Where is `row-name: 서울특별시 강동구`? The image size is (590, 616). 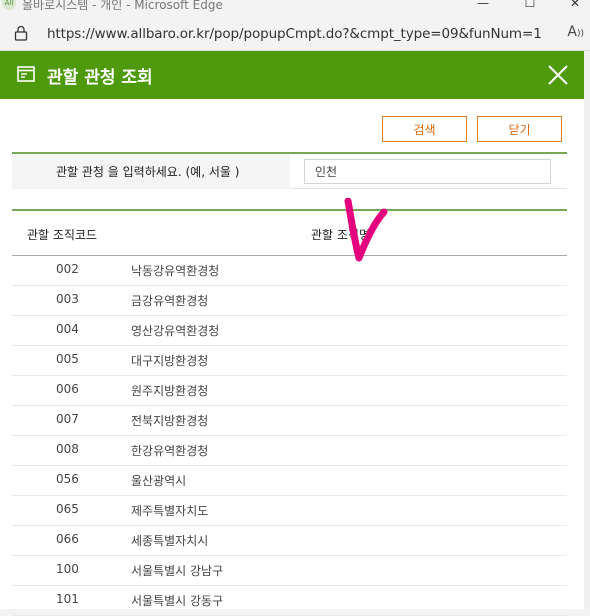
row-name: 서울특별시 강동구 is located at coordinates (177, 600).